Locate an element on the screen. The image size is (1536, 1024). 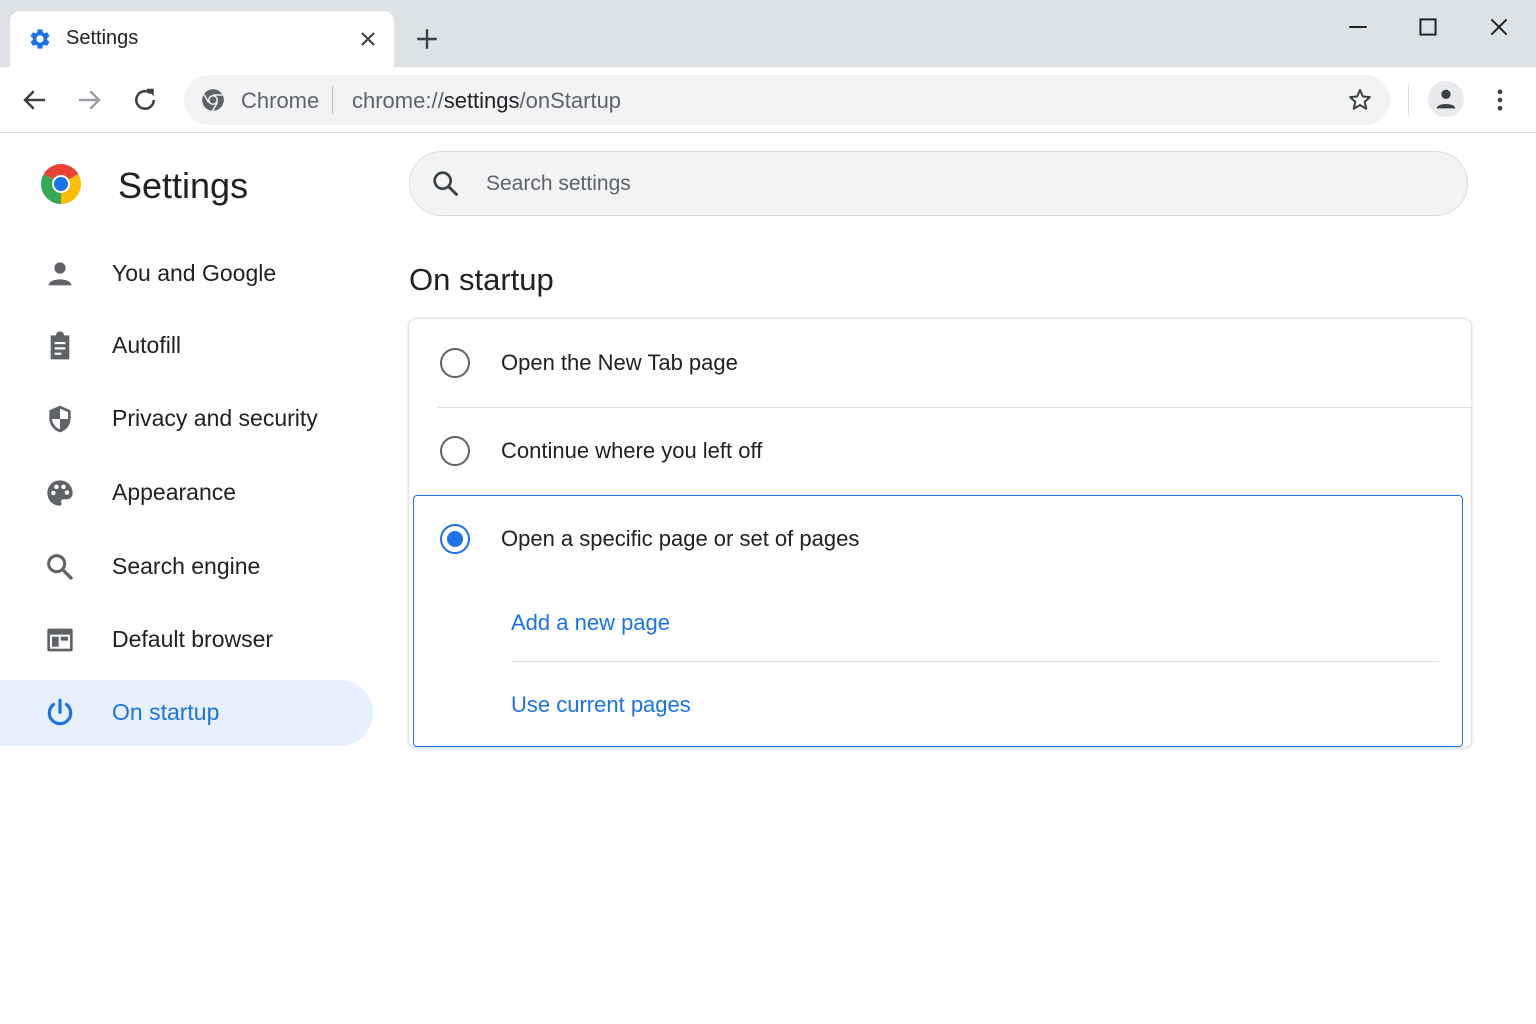
option-new-tab-page: Open the New Tab page is located at coordinates (941, 363).